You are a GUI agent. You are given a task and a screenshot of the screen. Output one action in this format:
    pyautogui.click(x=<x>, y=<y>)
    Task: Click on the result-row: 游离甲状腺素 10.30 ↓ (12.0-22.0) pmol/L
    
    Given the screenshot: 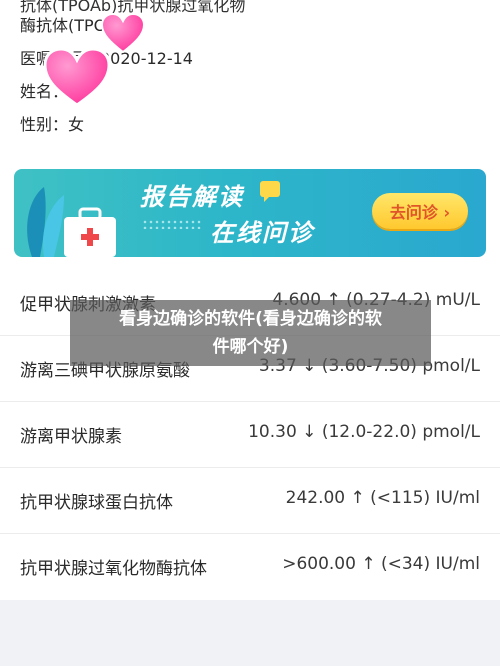 What is the action you would take?
    pyautogui.click(x=250, y=435)
    